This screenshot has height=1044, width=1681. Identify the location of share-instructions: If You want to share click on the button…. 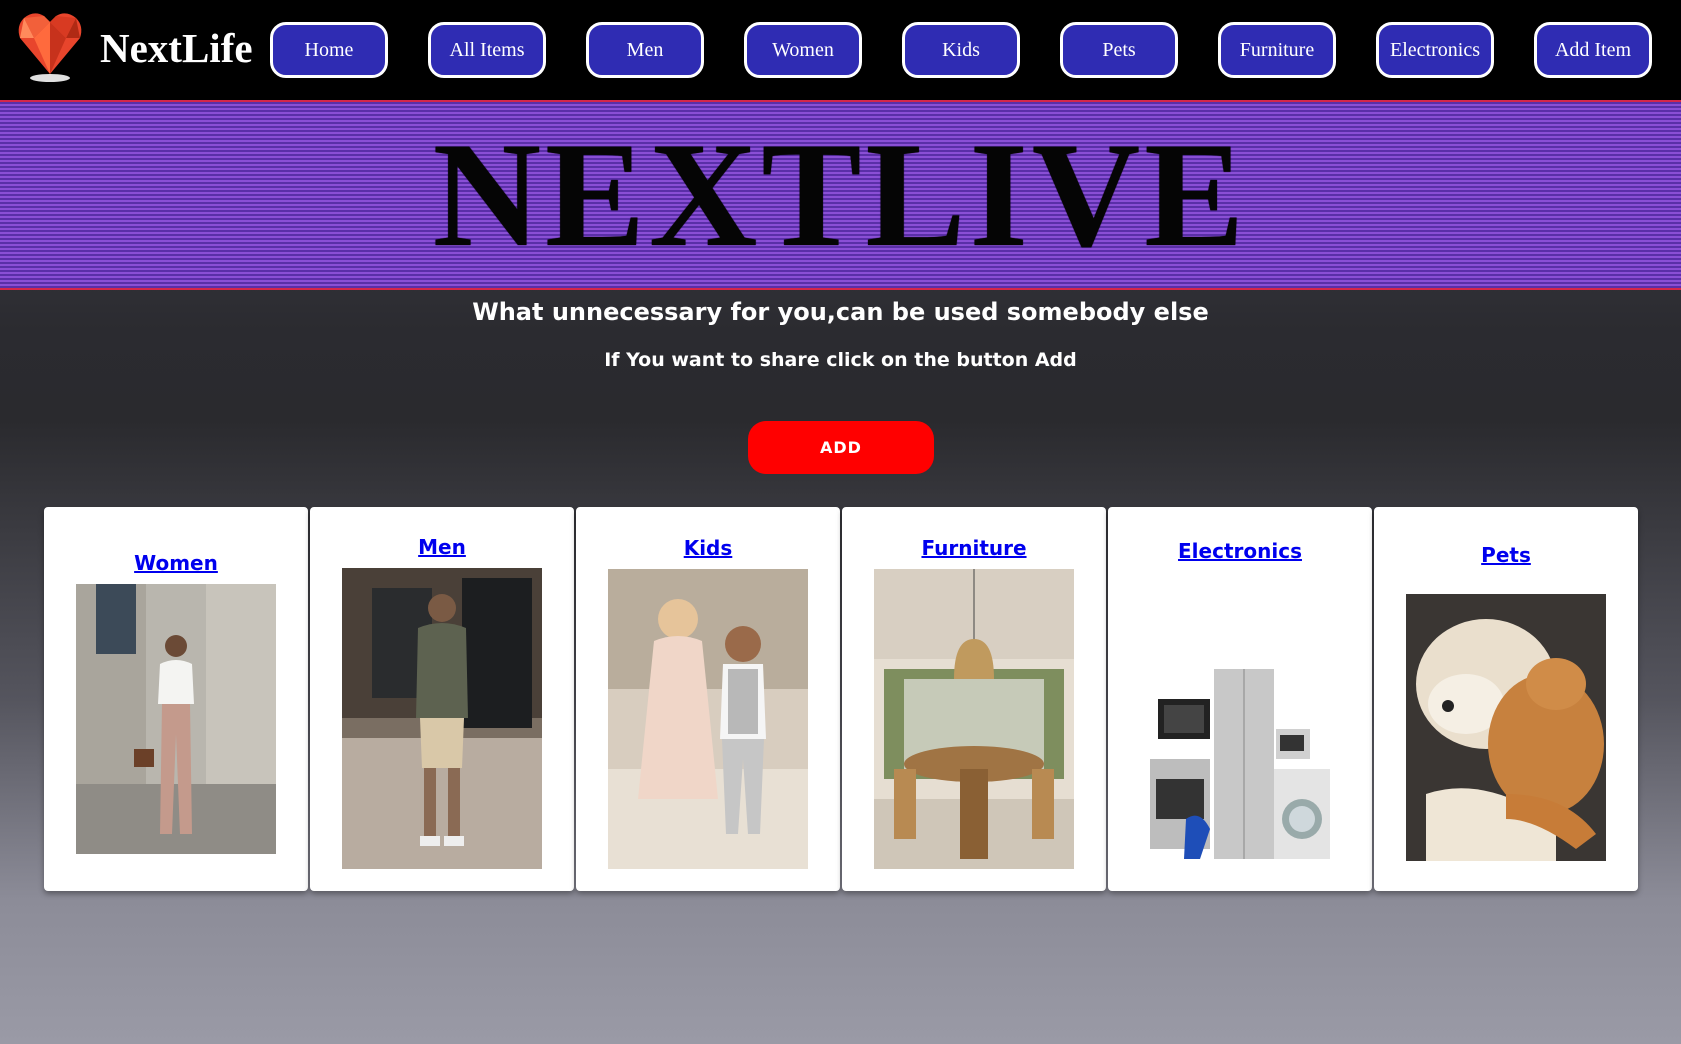
(840, 360).